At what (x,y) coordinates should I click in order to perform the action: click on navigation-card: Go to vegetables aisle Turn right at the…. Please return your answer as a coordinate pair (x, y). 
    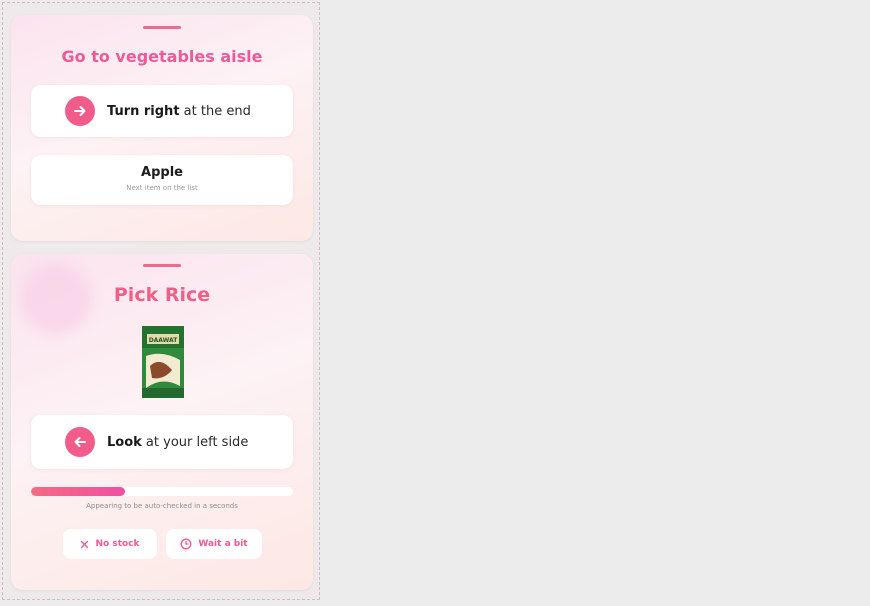
    Looking at the image, I should click on (162, 128).